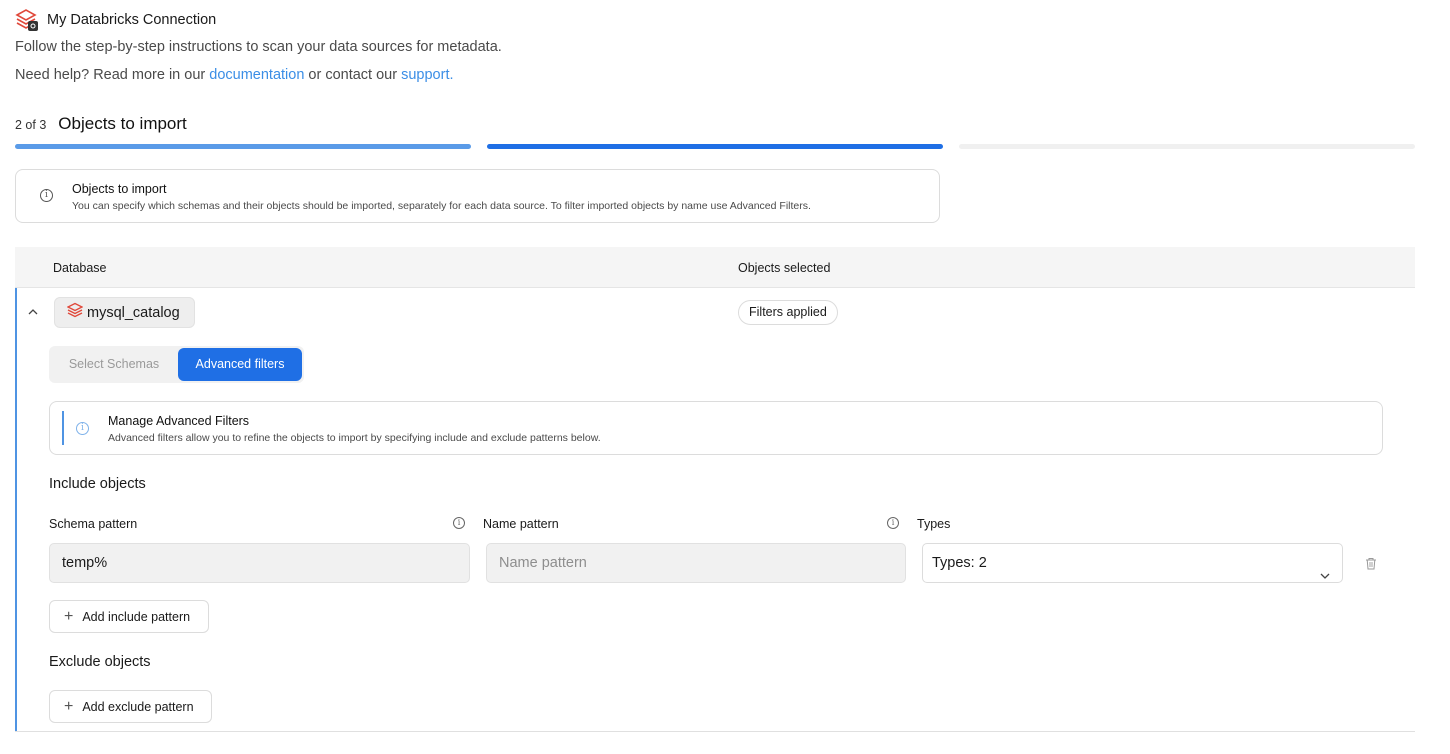 The width and height of the screenshot is (1450, 754). What do you see at coordinates (33, 311) in the screenshot?
I see `chevron-up-icon` at bounding box center [33, 311].